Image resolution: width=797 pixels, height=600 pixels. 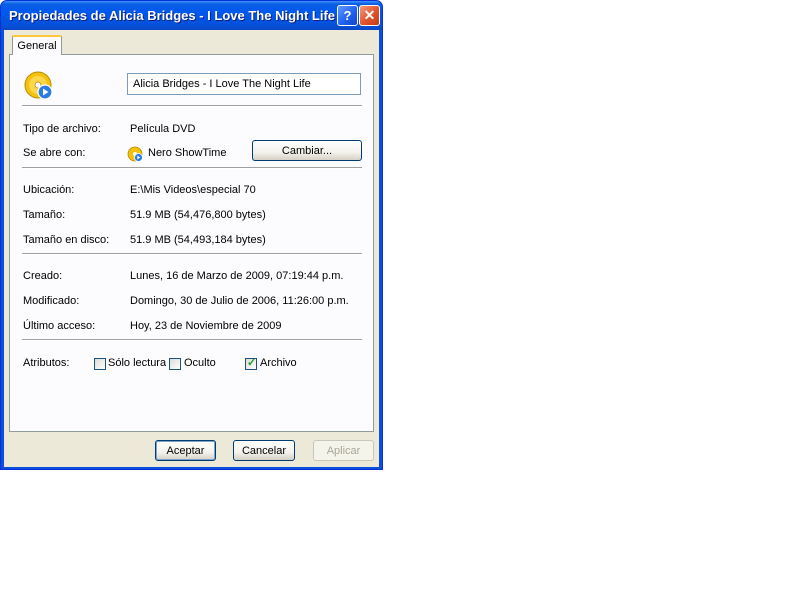 I want to click on opens-with-value: Nero ShowTime, so click(x=187, y=153).